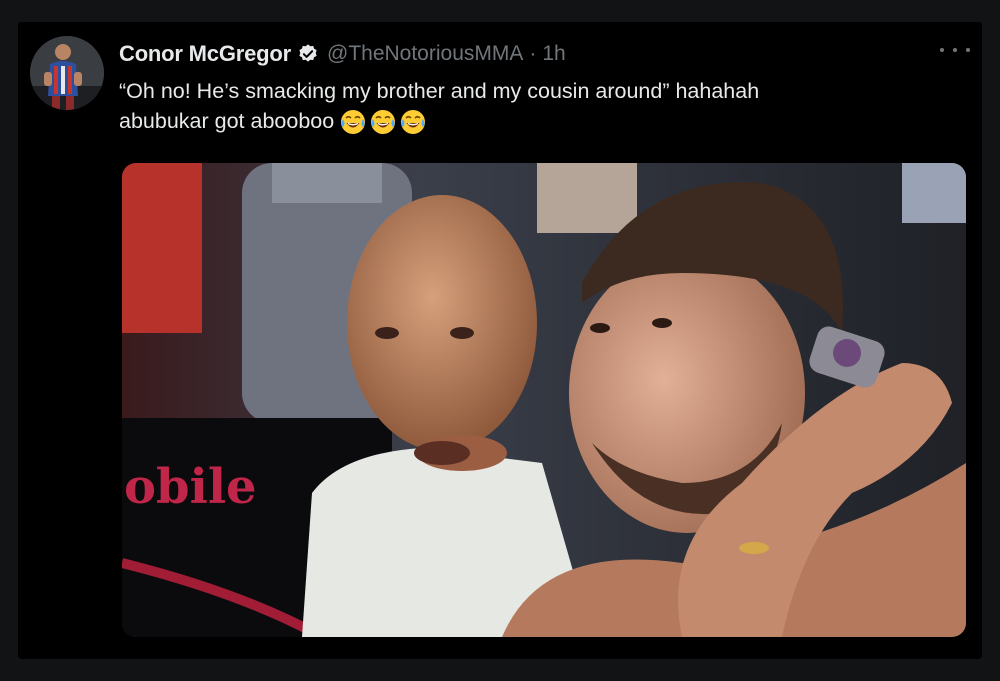 Image resolution: width=1000 pixels, height=681 pixels. I want to click on avatar-image, so click(67, 73).